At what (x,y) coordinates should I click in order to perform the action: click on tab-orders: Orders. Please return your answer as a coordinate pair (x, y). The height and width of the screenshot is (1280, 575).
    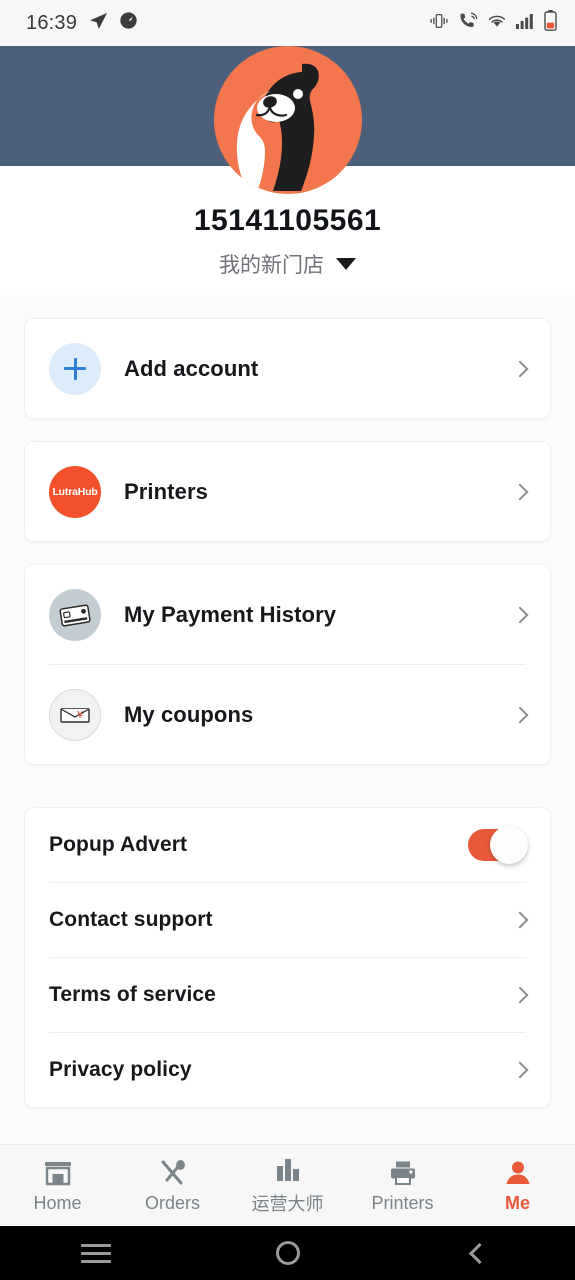
    Looking at the image, I should click on (172, 1186).